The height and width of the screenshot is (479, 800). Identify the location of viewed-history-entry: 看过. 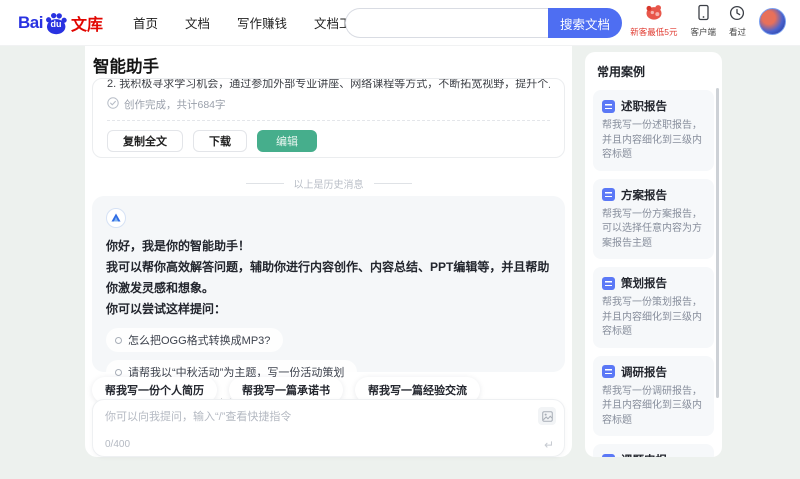
(737, 21).